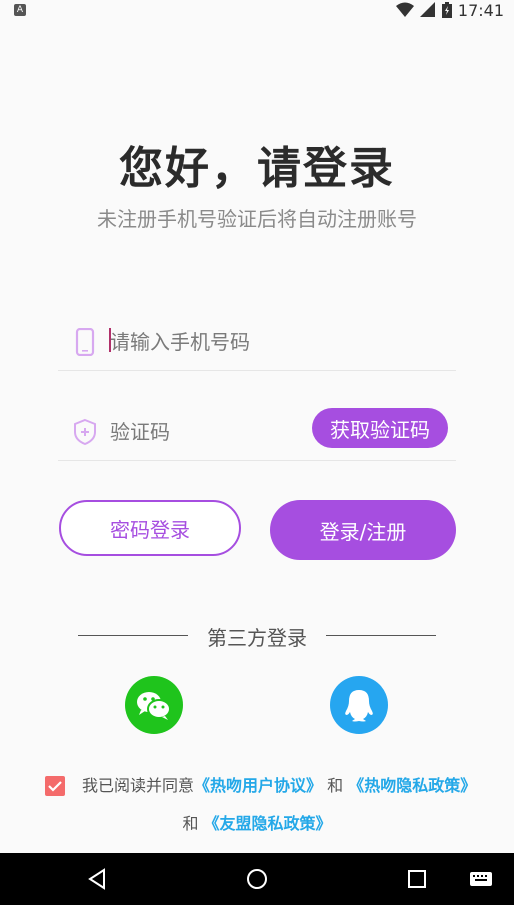 The height and width of the screenshot is (905, 514). I want to click on wifi-icon, so click(404, 9).